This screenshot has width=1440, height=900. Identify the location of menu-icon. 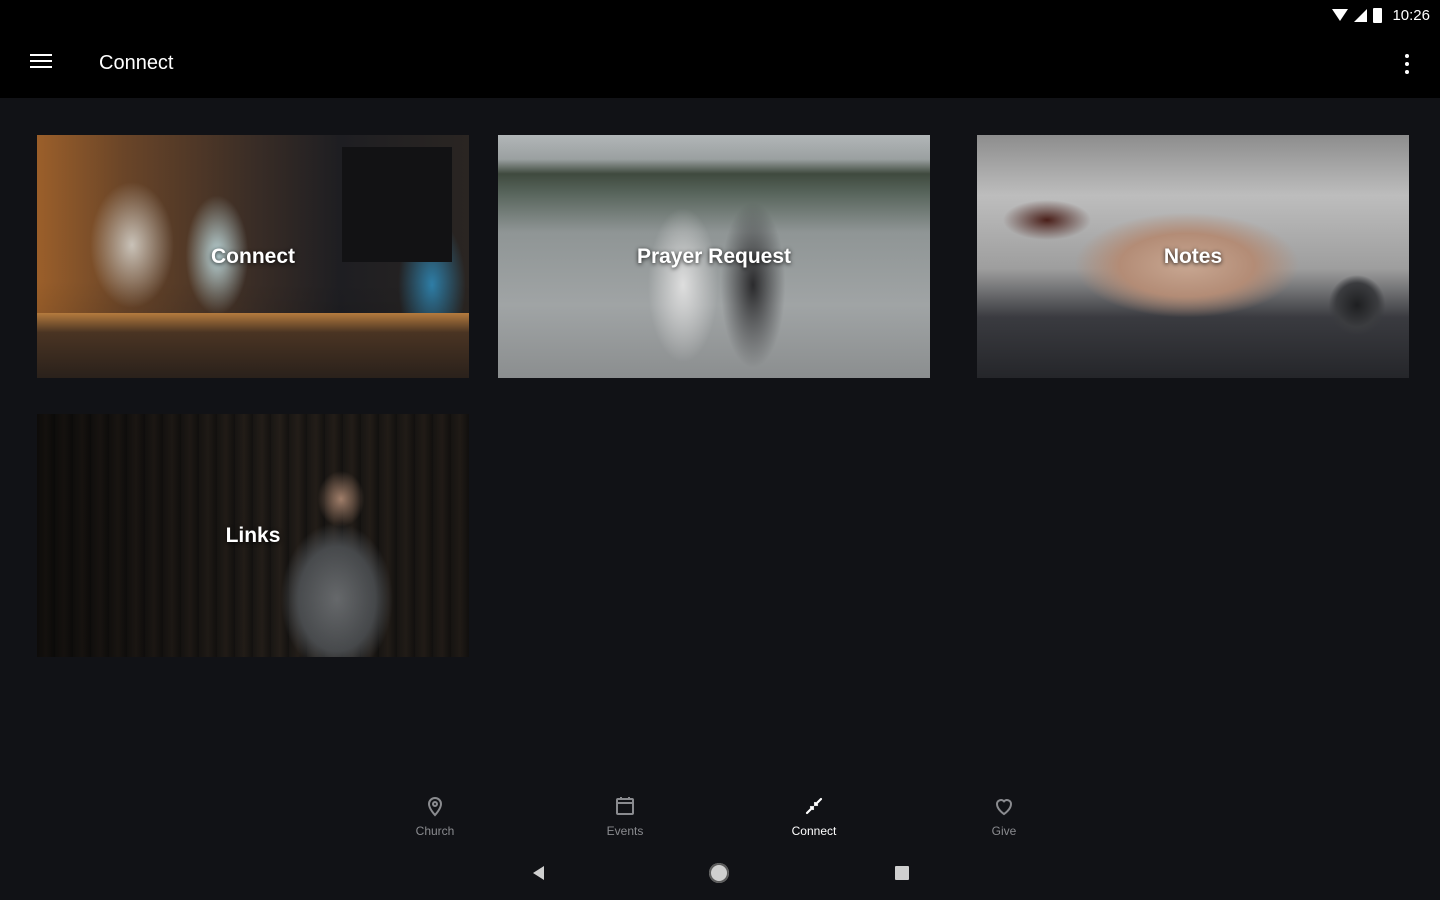
(41, 63).